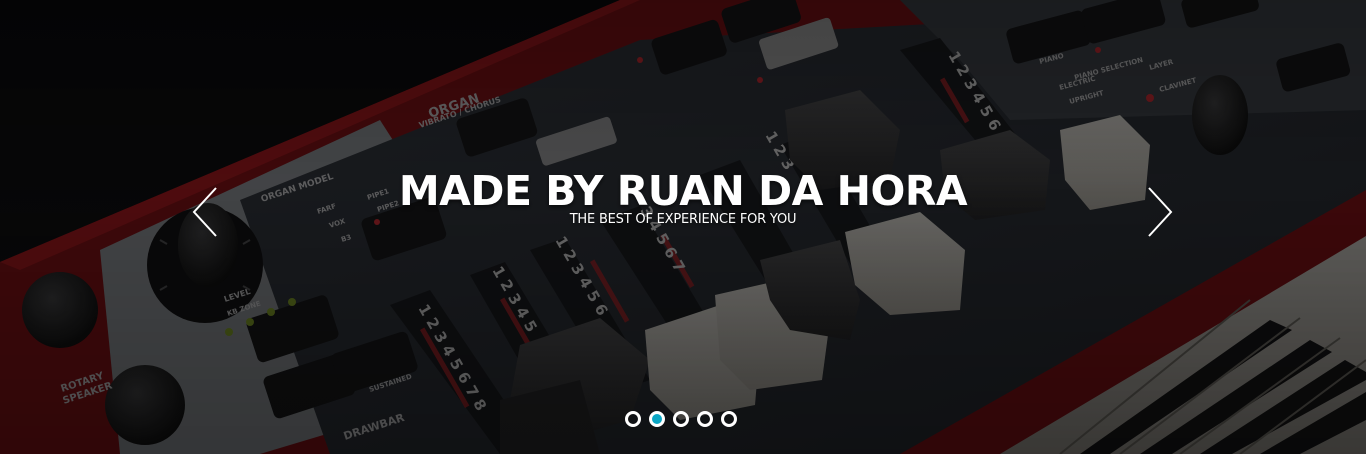  I want to click on next-slide-button, so click(1160, 212).